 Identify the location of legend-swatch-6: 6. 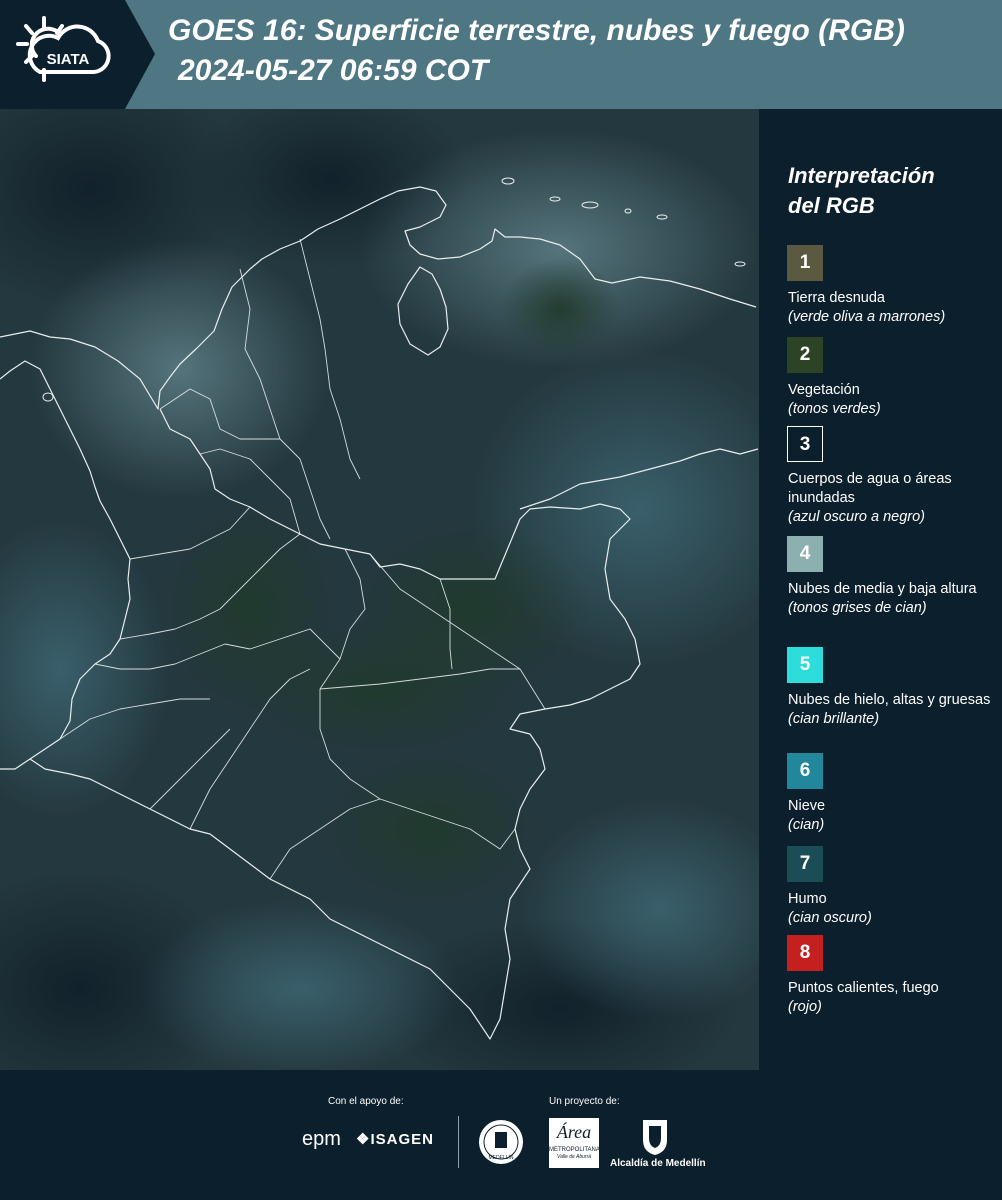
(805, 771).